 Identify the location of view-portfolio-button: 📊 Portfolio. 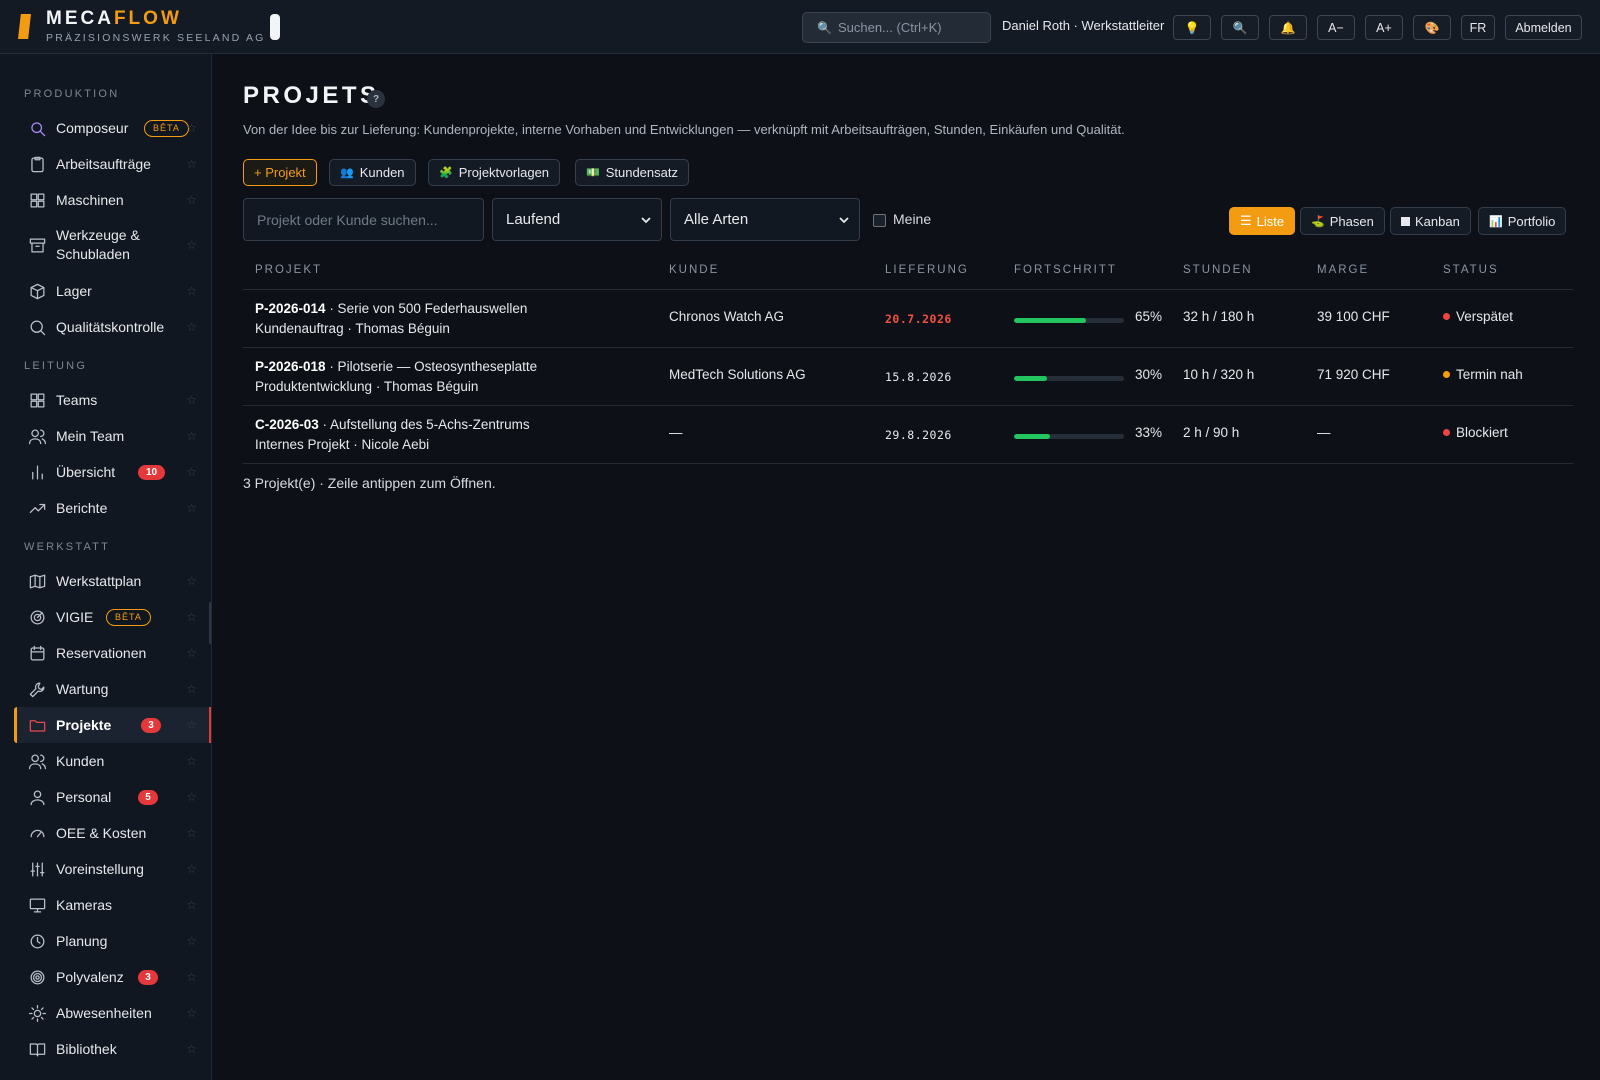
(1522, 221).